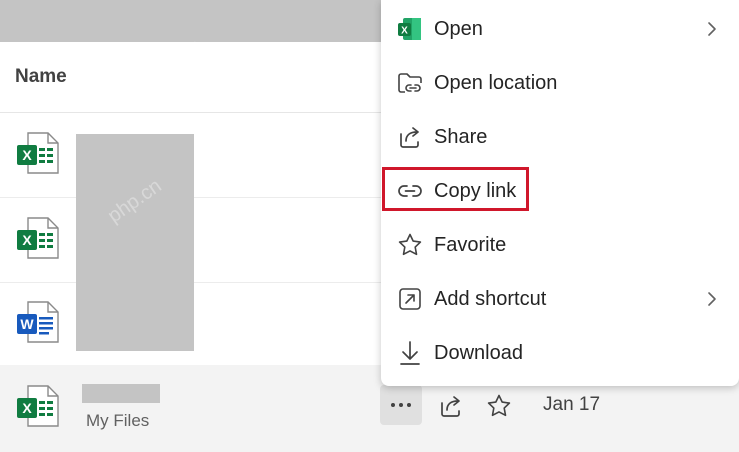 The height and width of the screenshot is (452, 739). I want to click on more-options-button, so click(401, 405).